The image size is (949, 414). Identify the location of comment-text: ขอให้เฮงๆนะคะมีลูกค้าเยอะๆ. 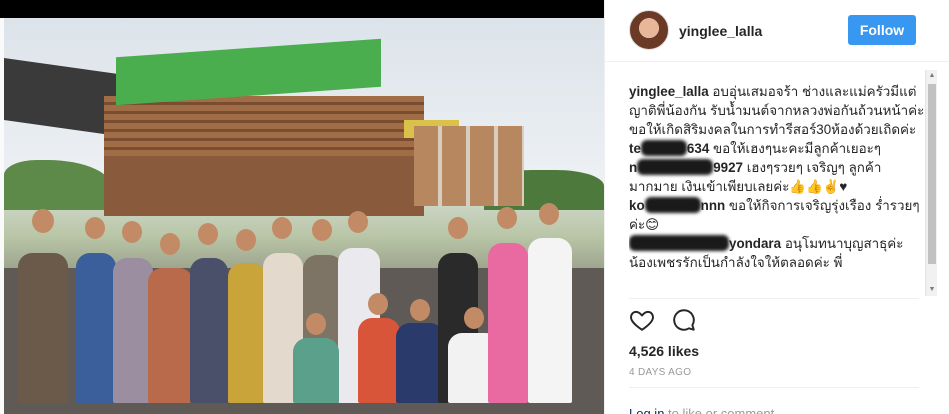
(795, 148).